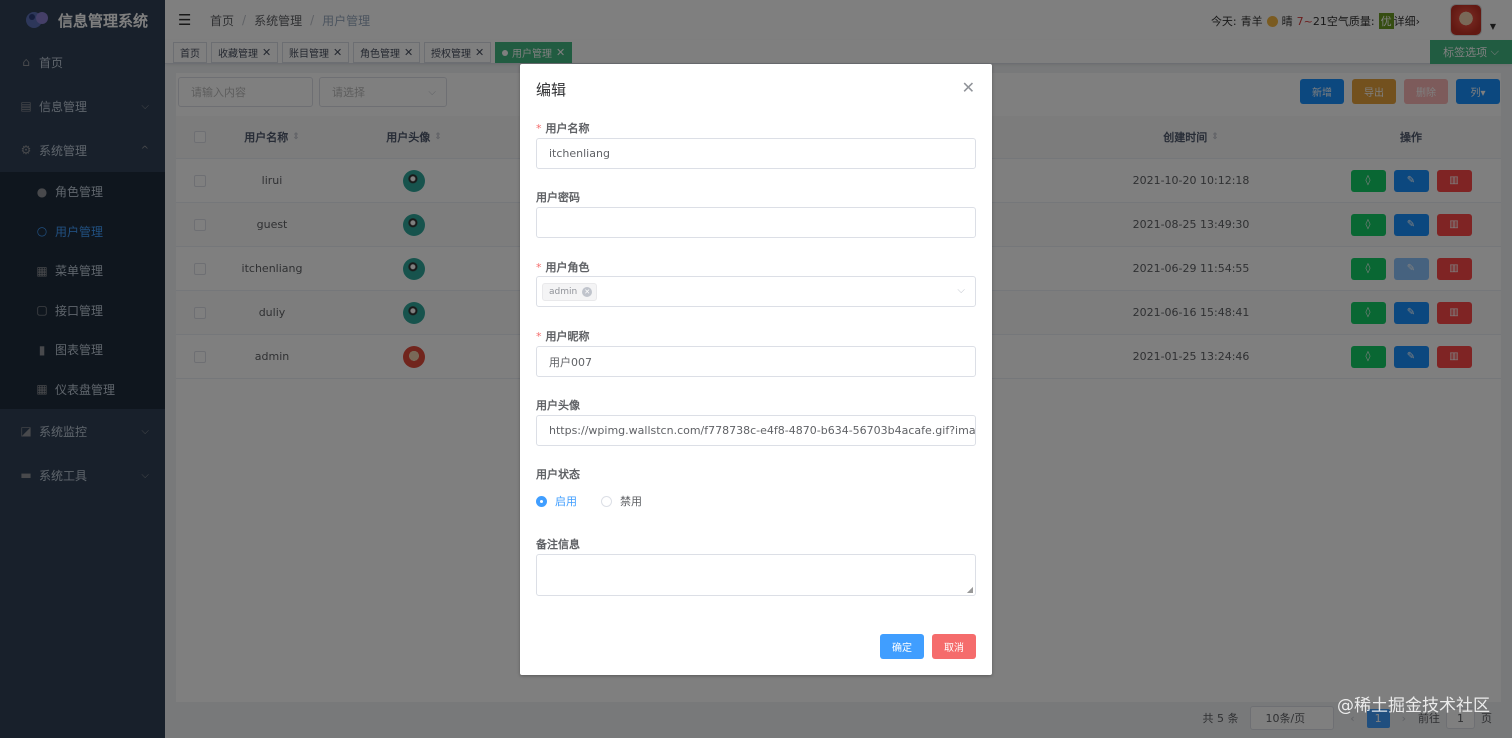  What do you see at coordinates (631, 501) in the screenshot?
I see `radio-label: 禁用` at bounding box center [631, 501].